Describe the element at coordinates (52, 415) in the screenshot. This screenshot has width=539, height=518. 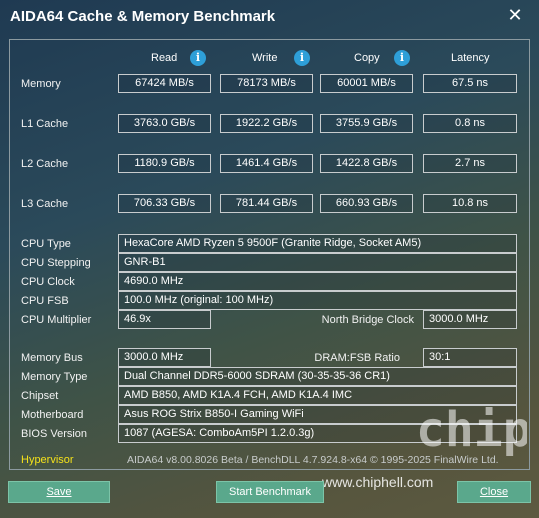
I see `motherboard-label: Motherboard` at that location.